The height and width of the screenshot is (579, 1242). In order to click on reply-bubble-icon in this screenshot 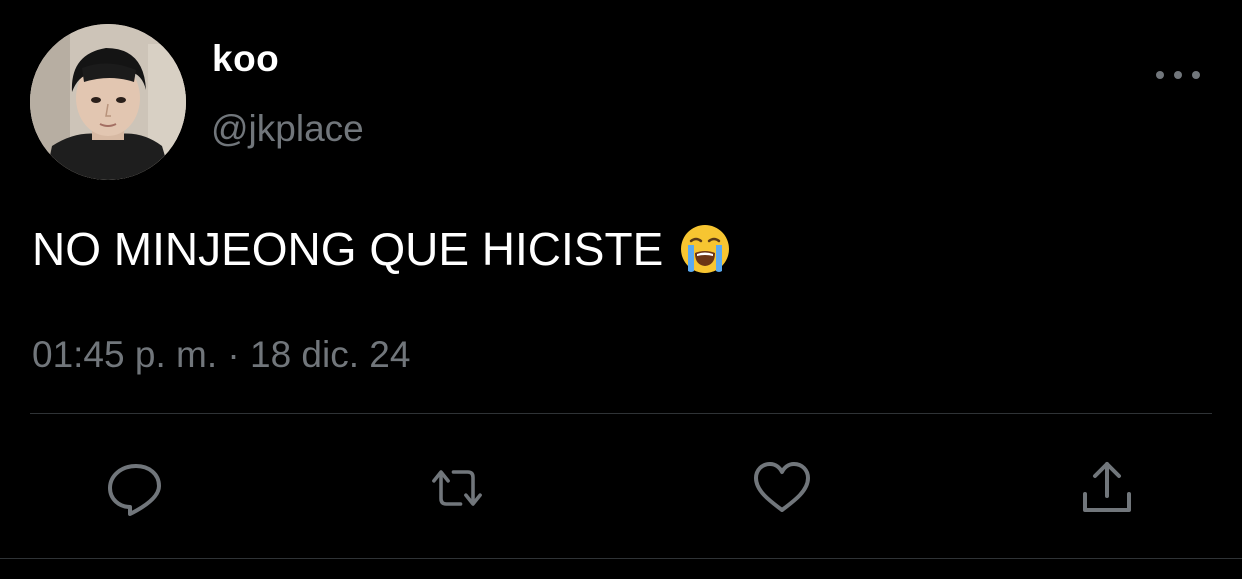, I will do `click(134, 490)`.